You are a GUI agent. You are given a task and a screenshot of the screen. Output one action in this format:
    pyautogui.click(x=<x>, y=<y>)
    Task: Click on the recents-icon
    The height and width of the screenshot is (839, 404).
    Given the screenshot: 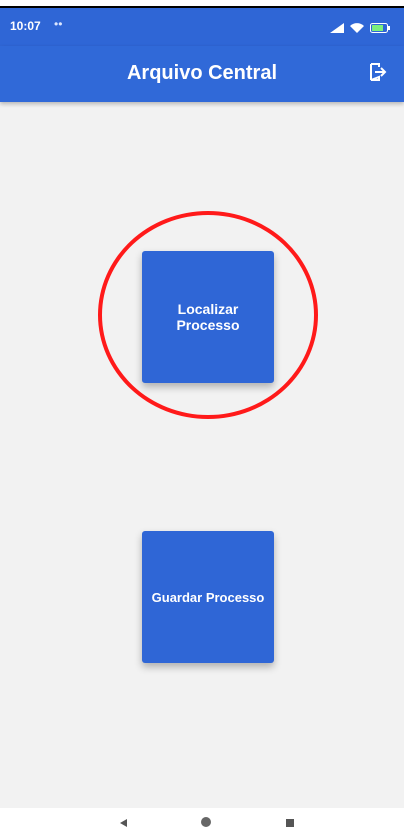 What is the action you would take?
    pyautogui.click(x=290, y=824)
    